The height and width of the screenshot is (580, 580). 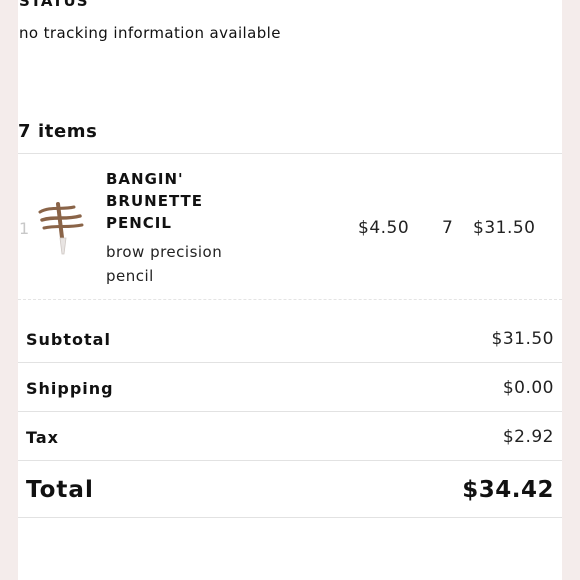 What do you see at coordinates (68, 339) in the screenshot?
I see `subtotal-label: Subtotal` at bounding box center [68, 339].